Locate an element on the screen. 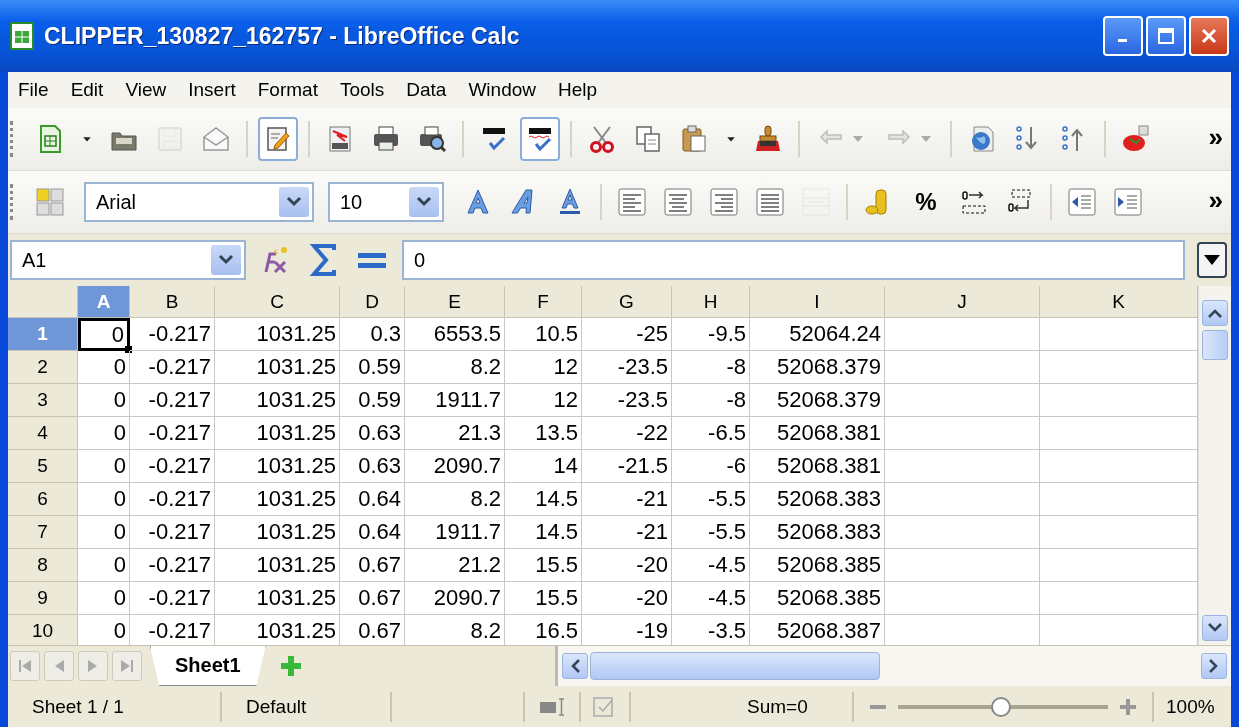  table-cell: -6.5 is located at coordinates (711, 433).